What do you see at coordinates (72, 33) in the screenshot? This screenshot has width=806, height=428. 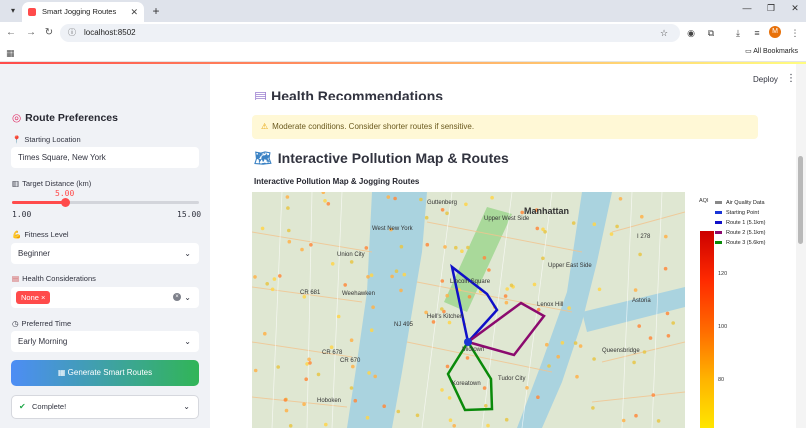 I see `site-info-icon: ⓘ` at bounding box center [72, 33].